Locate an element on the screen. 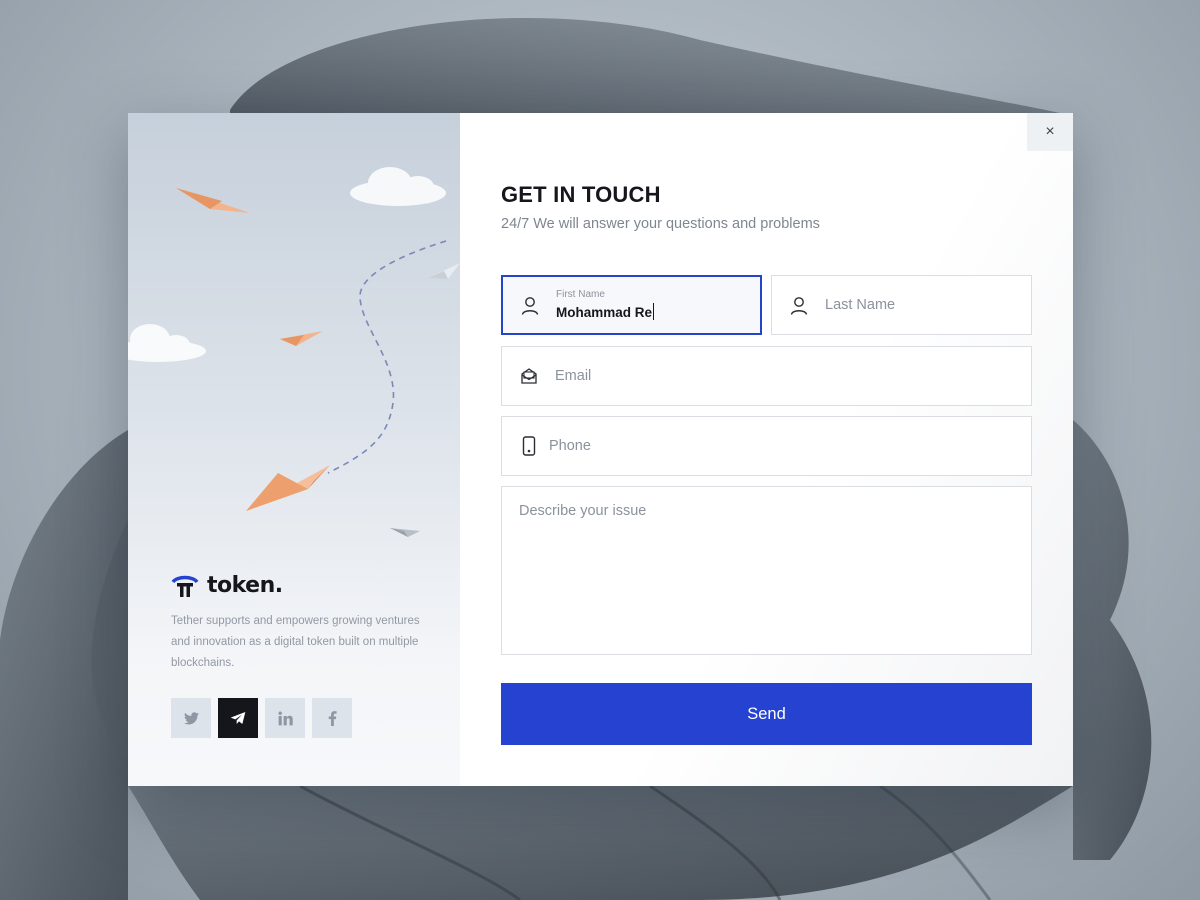 The height and width of the screenshot is (900, 1200). last-name-placeholder: Last Name is located at coordinates (860, 305).